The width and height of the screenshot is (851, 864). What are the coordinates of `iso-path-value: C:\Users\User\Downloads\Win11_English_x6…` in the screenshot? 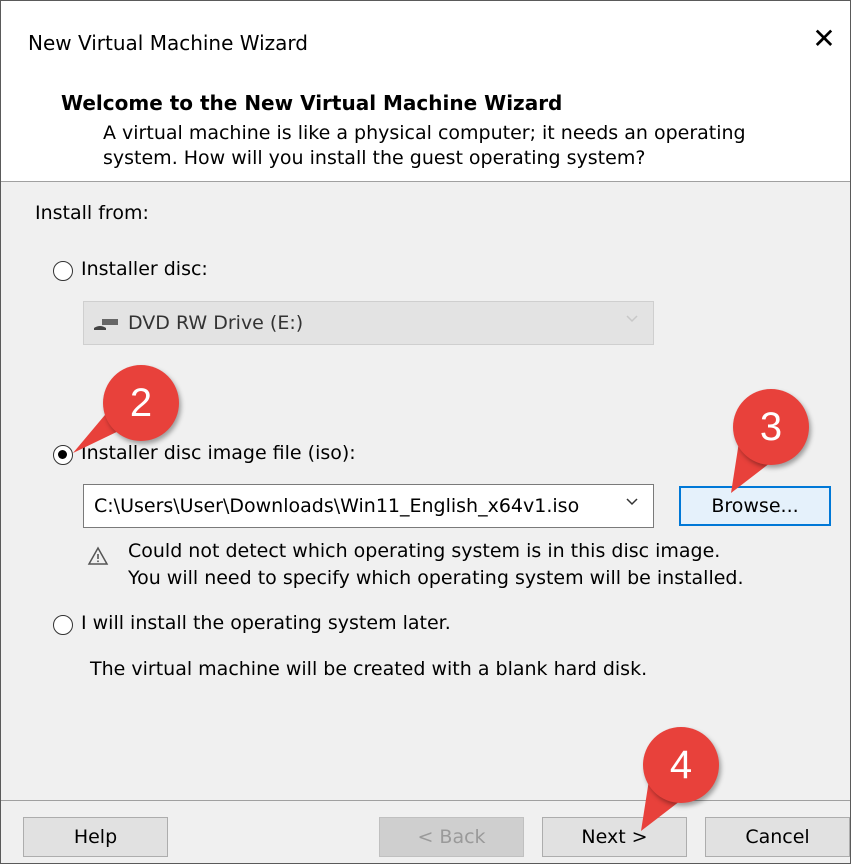 It's located at (336, 506).